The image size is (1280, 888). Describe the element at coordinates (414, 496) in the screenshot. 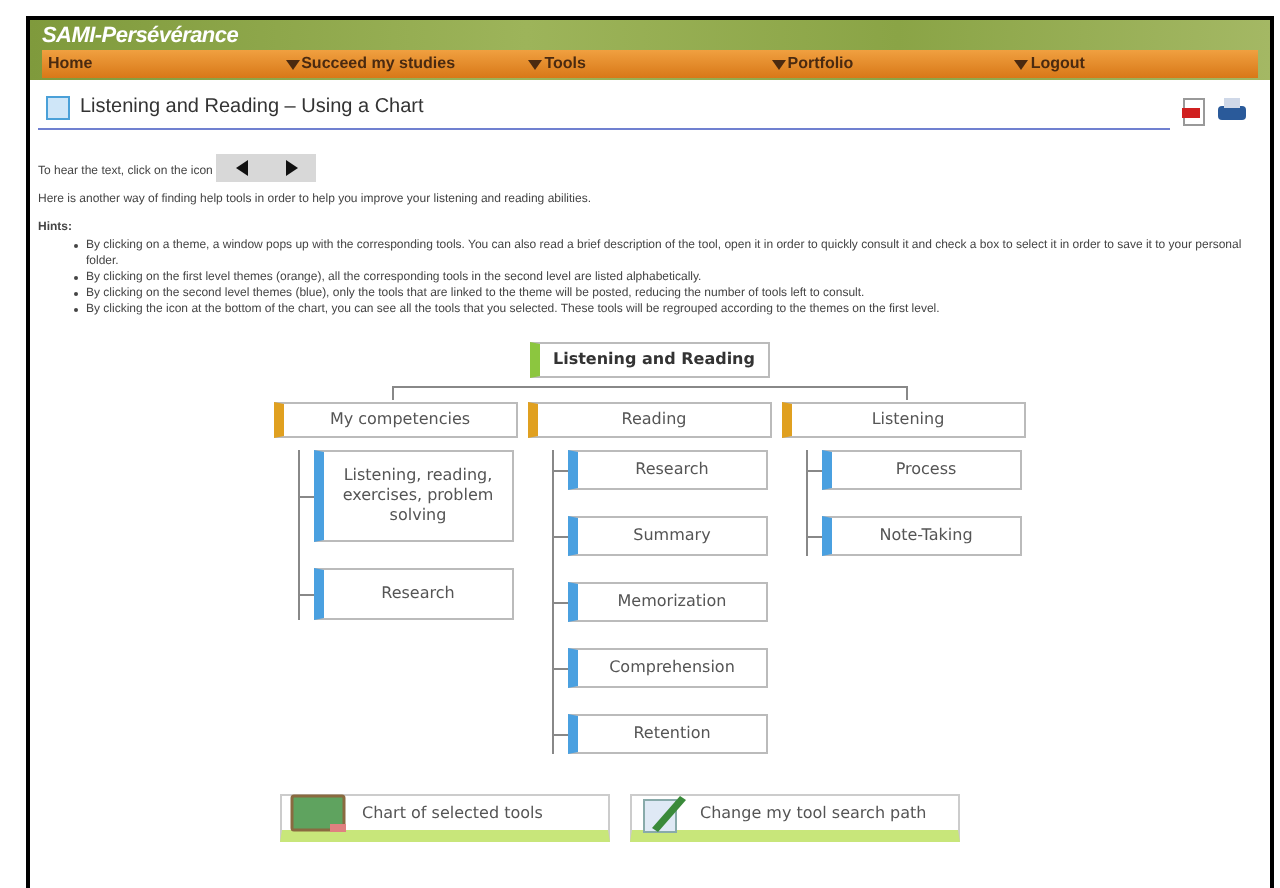

I see `tool-node: Listening, reading, exercises, problem solving` at that location.